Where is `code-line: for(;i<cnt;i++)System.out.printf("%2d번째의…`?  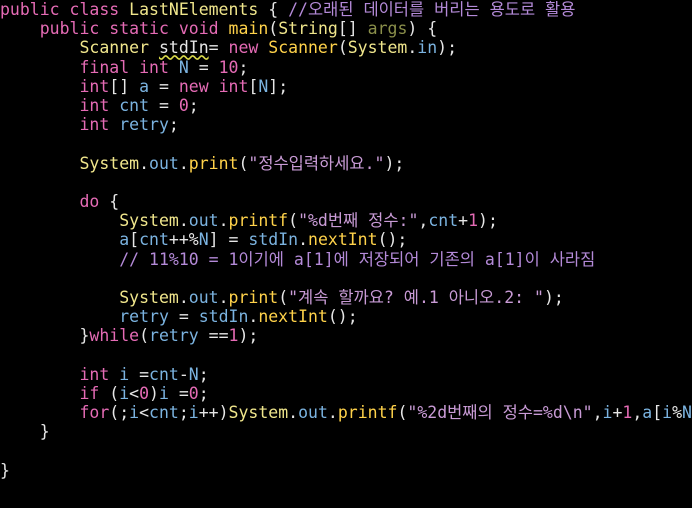
code-line: for(;i<cnt;i++)System.out.printf("%2d번째의… is located at coordinates (346, 412).